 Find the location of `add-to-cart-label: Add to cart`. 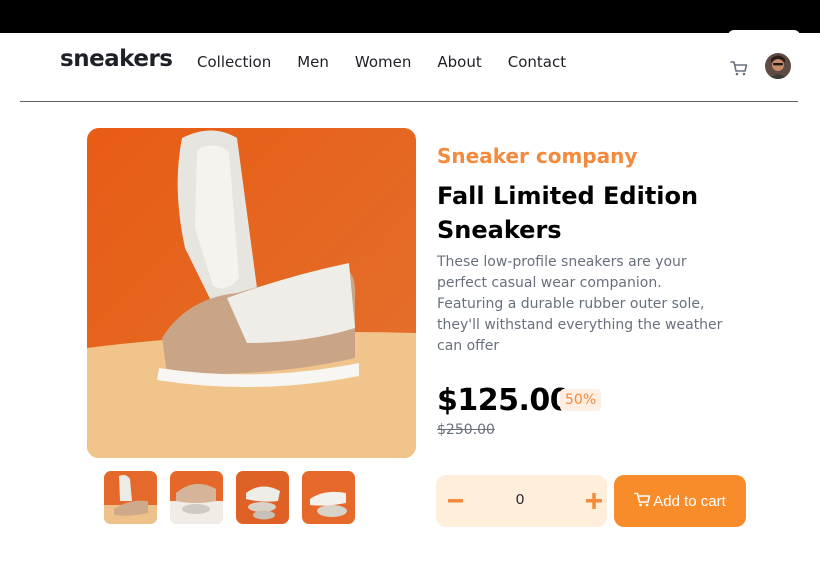

add-to-cart-label: Add to cart is located at coordinates (689, 501).